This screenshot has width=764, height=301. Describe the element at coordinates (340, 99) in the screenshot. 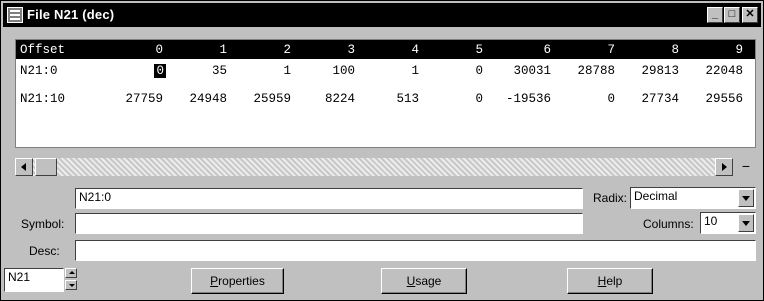

I see `table-cell: 8224` at that location.